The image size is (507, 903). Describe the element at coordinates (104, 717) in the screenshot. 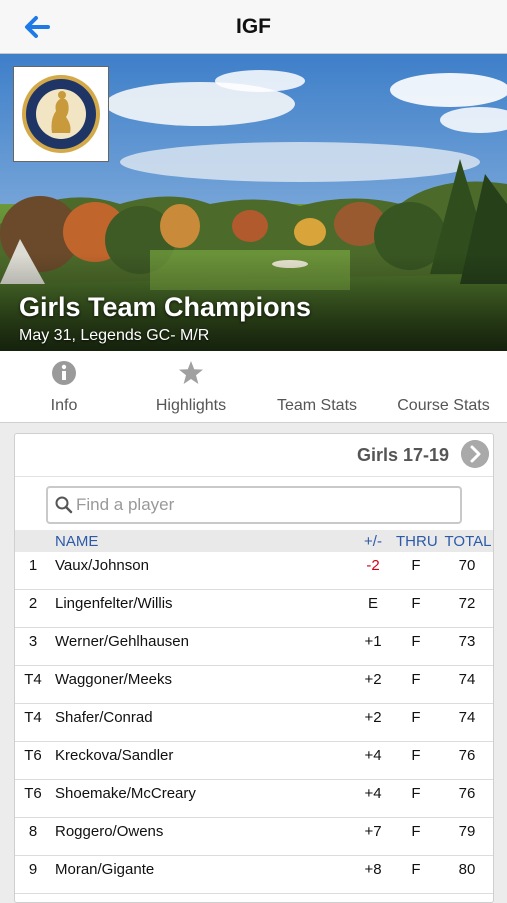

I see `row-team-name: Shafer/Conrad` at that location.